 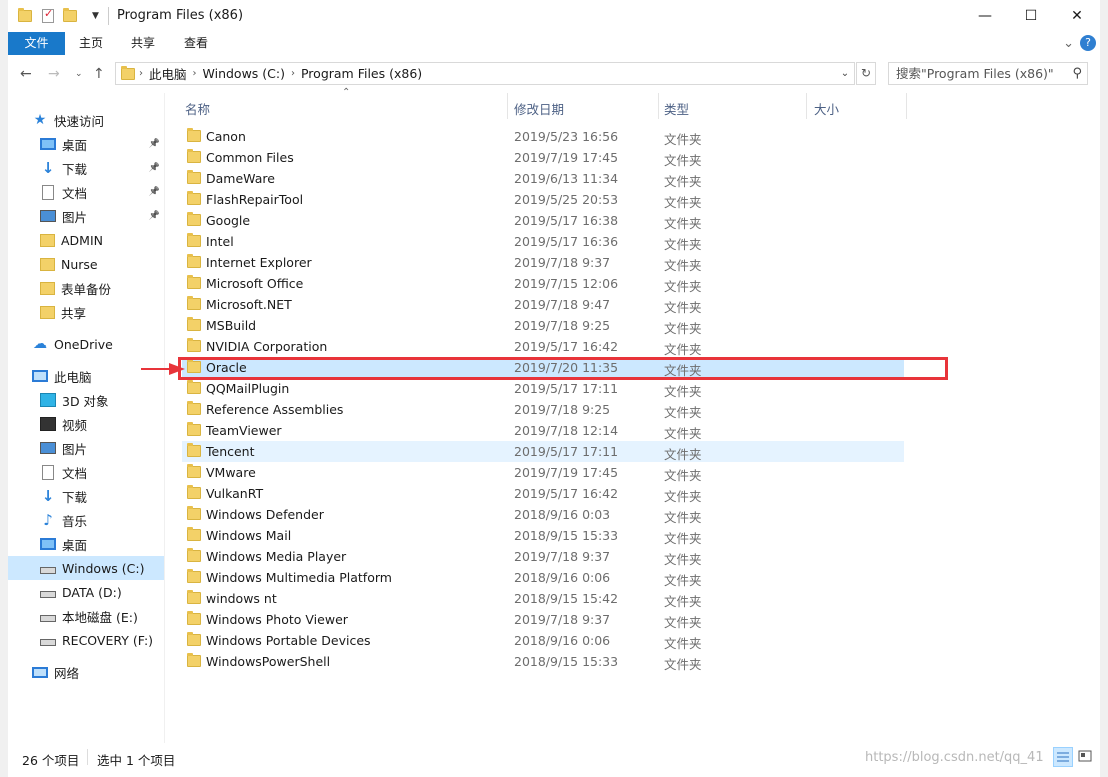 I want to click on expand-ribbon-chevron-icon: ⌄, so click(x=1068, y=43).